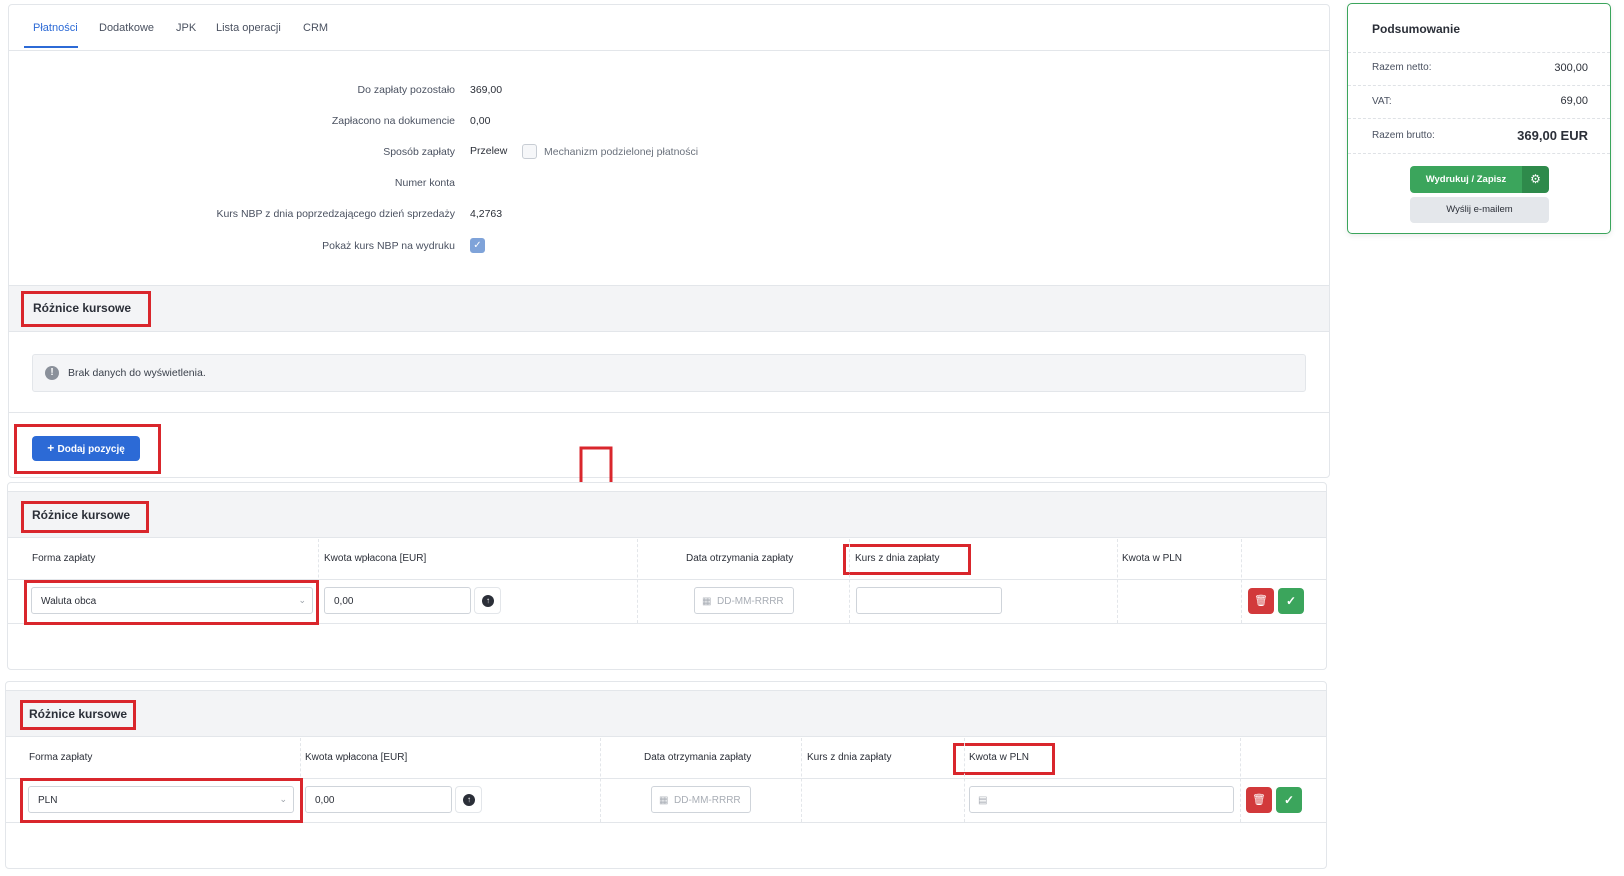  What do you see at coordinates (172, 600) in the screenshot?
I see `payment-form-select: Waluta obca ⌄` at bounding box center [172, 600].